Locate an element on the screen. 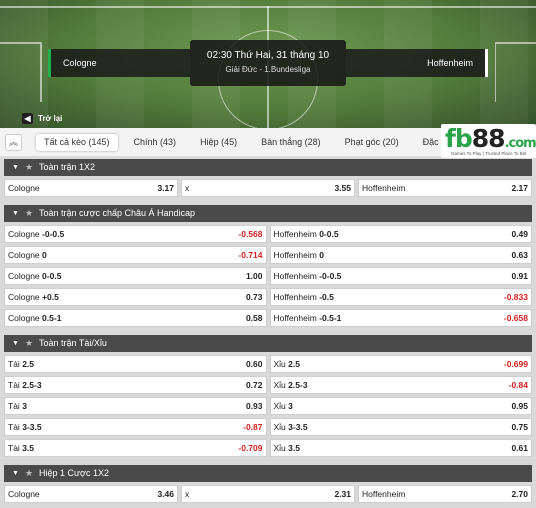  odds-value: 3.46 is located at coordinates (165, 494).